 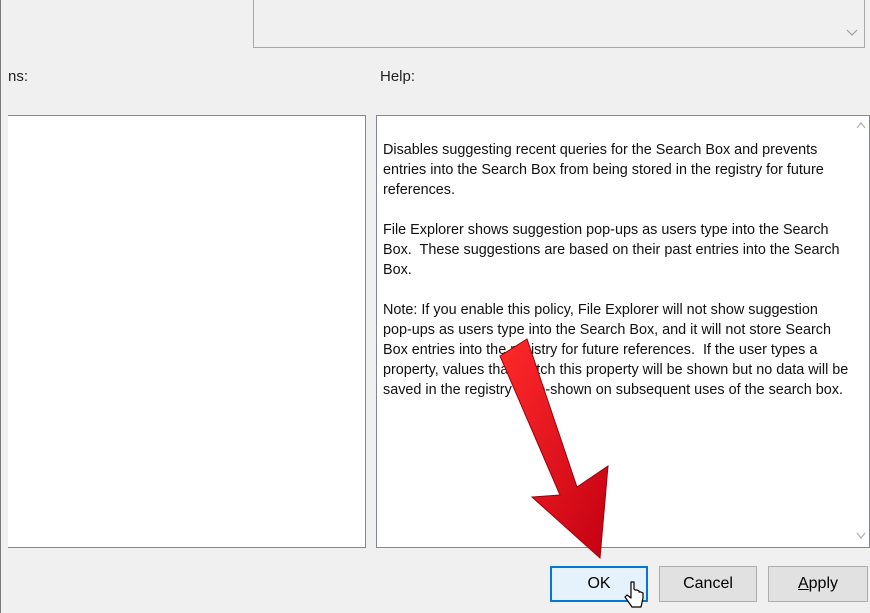 I want to click on supported-on-box, so click(x=559, y=24).